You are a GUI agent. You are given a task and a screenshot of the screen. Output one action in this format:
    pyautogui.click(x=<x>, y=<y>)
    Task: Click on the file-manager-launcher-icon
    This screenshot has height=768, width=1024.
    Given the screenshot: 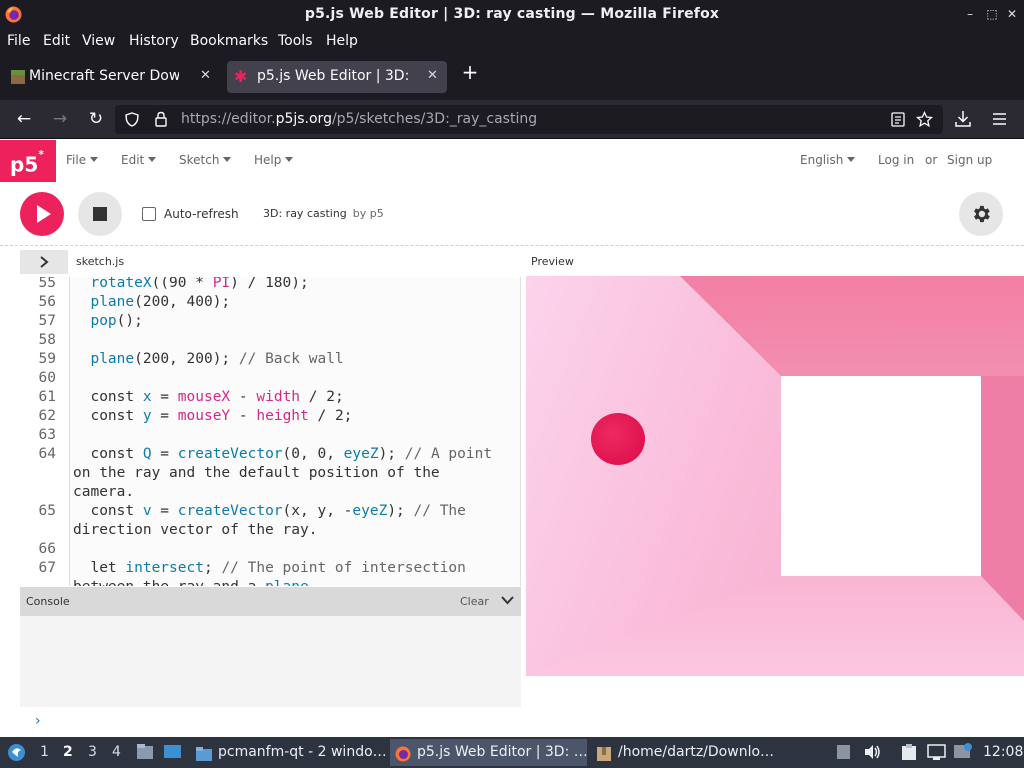 What is the action you would take?
    pyautogui.click(x=145, y=752)
    